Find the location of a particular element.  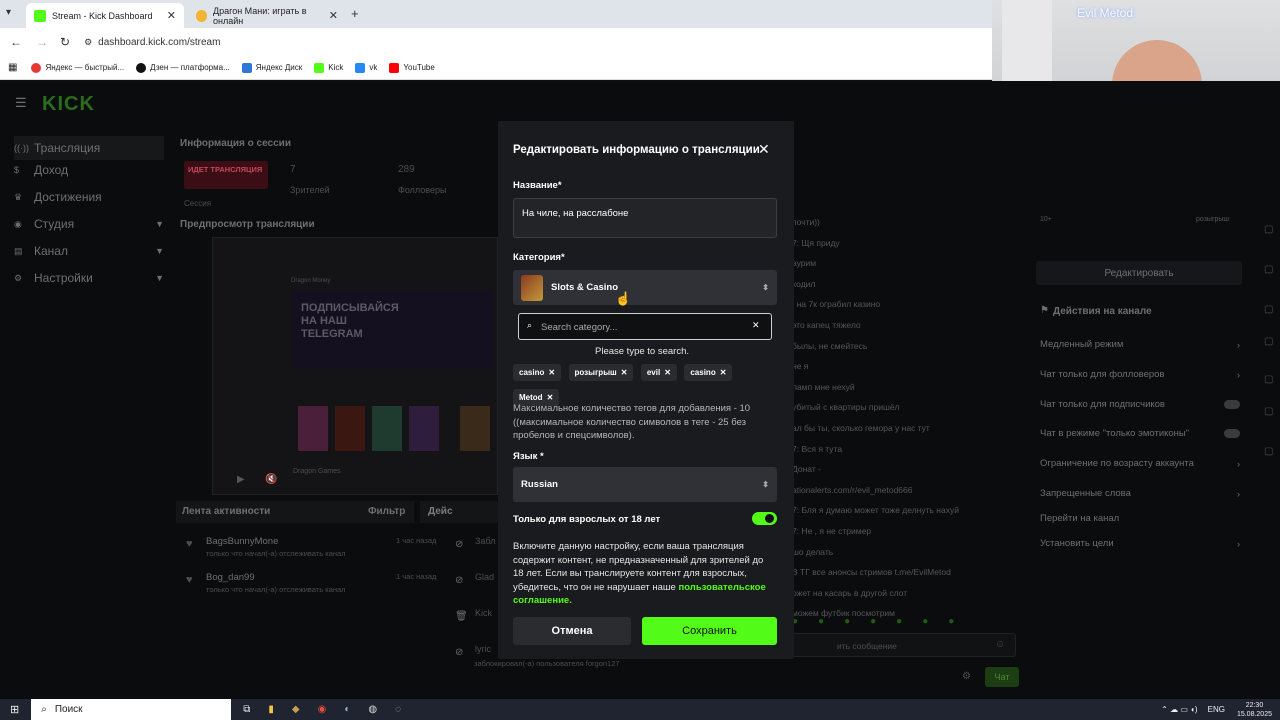

chat-send-button: Чат is located at coordinates (1002, 677).